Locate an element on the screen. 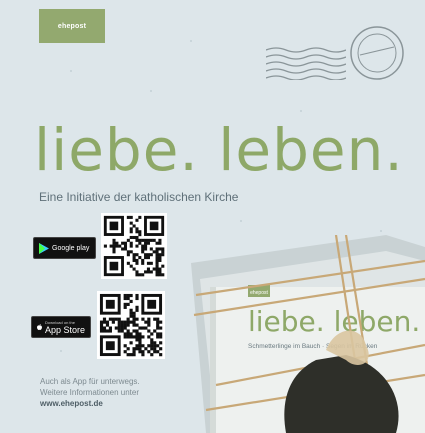  book-logo-text: ehepost is located at coordinates (259, 293).